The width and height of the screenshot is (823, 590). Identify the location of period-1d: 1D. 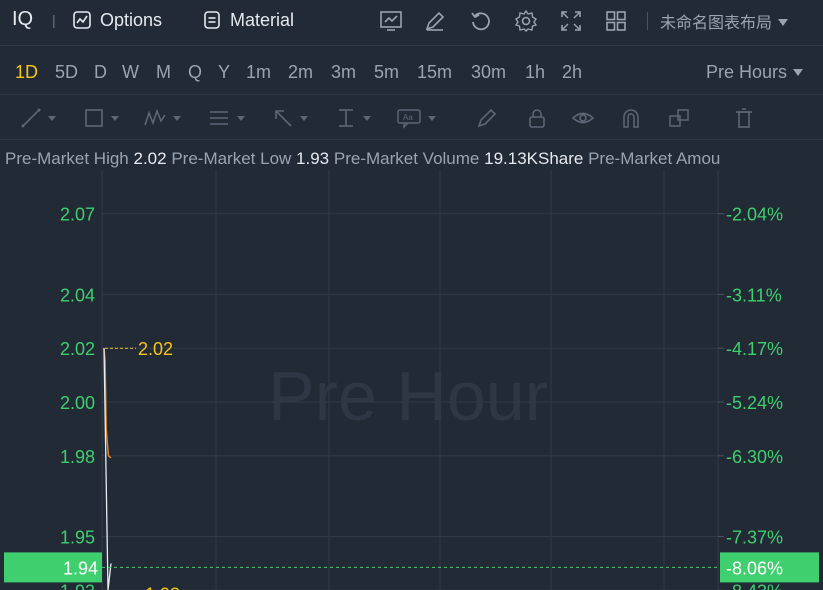
(26, 72).